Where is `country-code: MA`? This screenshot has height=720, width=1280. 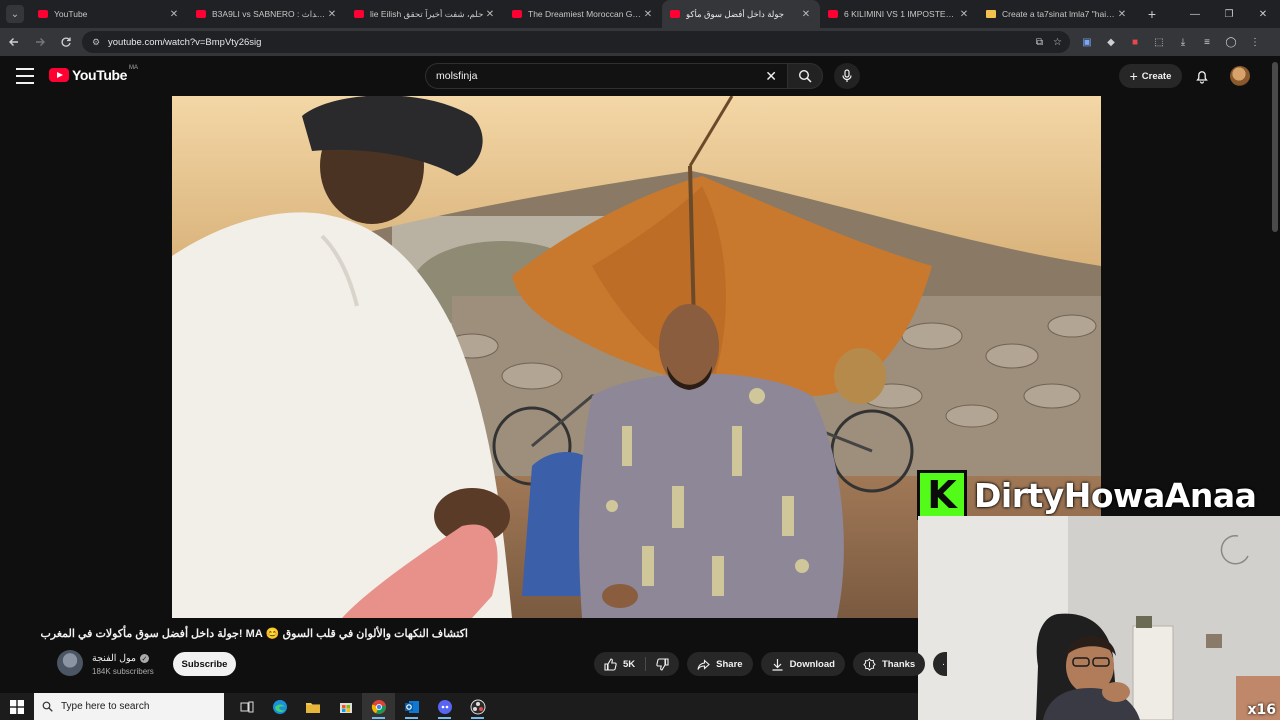 country-code: MA is located at coordinates (134, 68).